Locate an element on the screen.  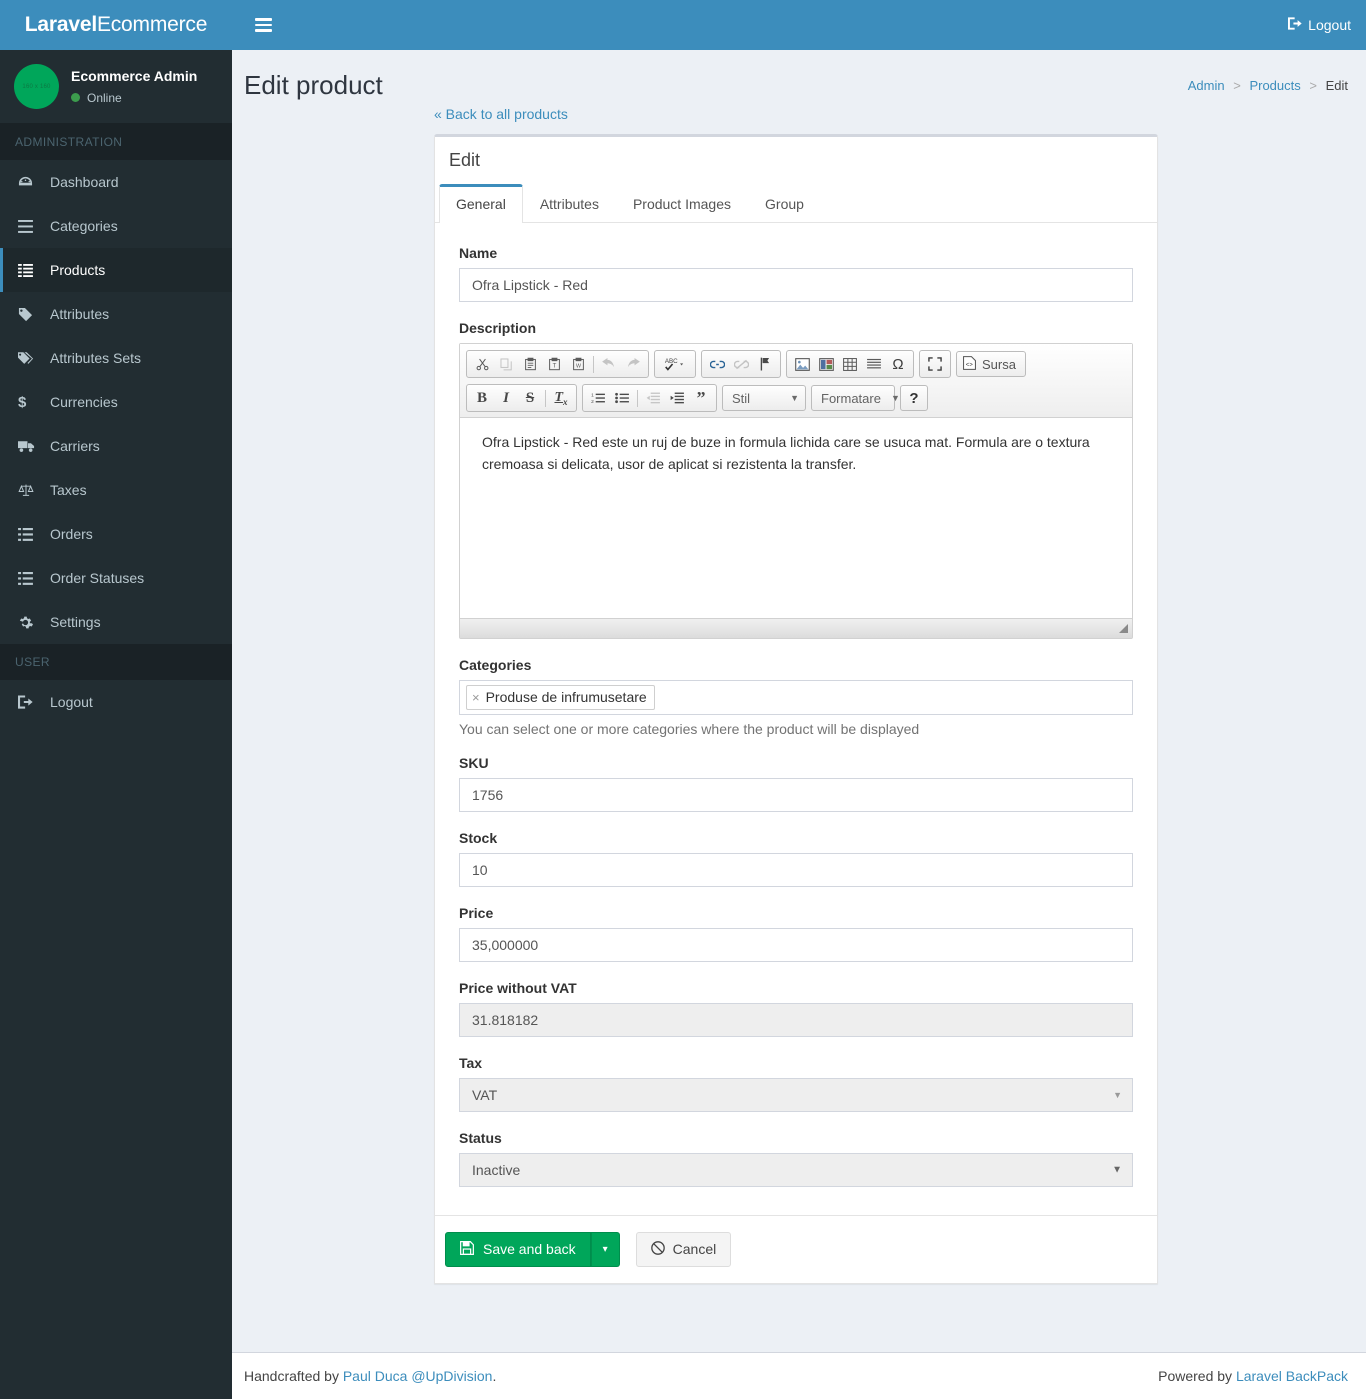
remove-tag-icon: × is located at coordinates (476, 698).